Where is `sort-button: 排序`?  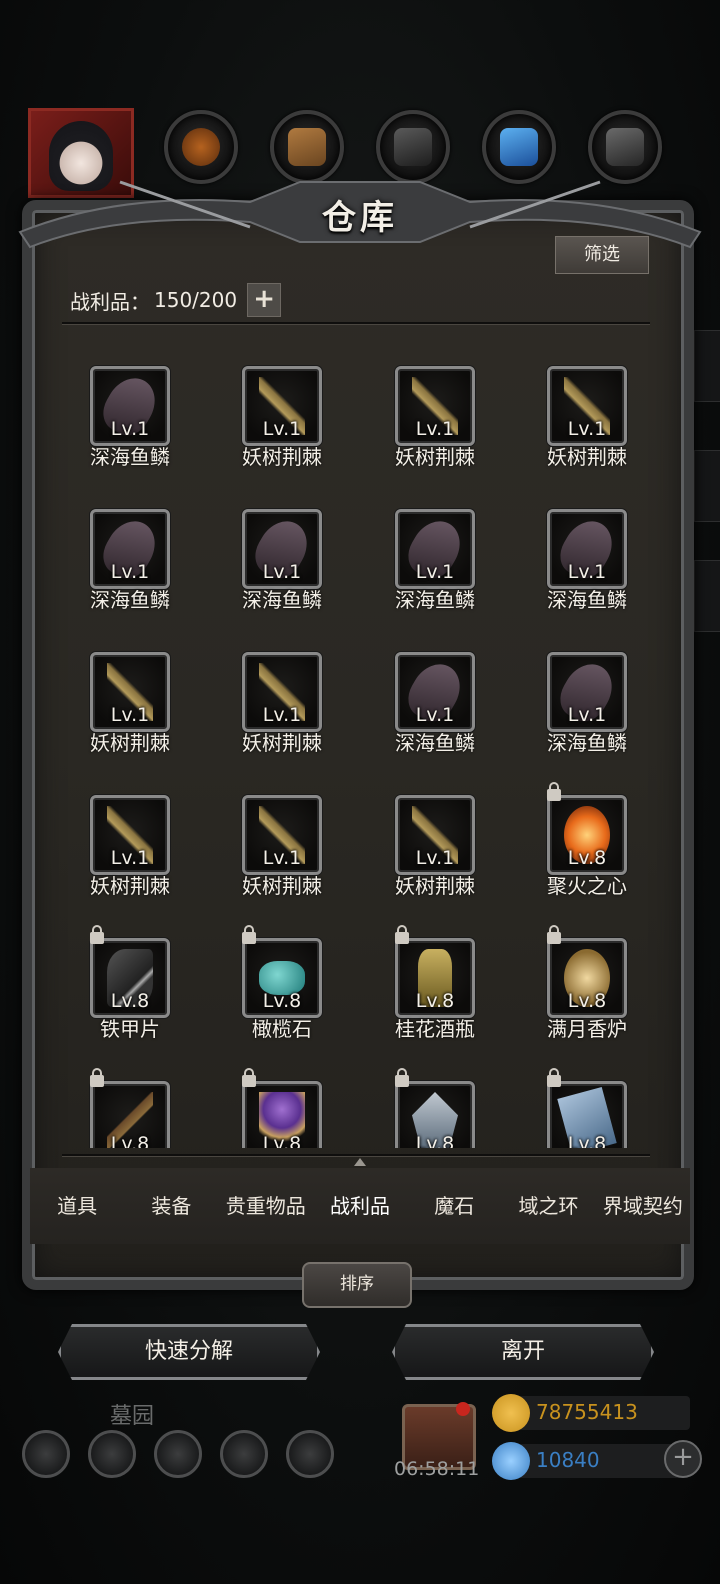
sort-button: 排序 is located at coordinates (357, 1285).